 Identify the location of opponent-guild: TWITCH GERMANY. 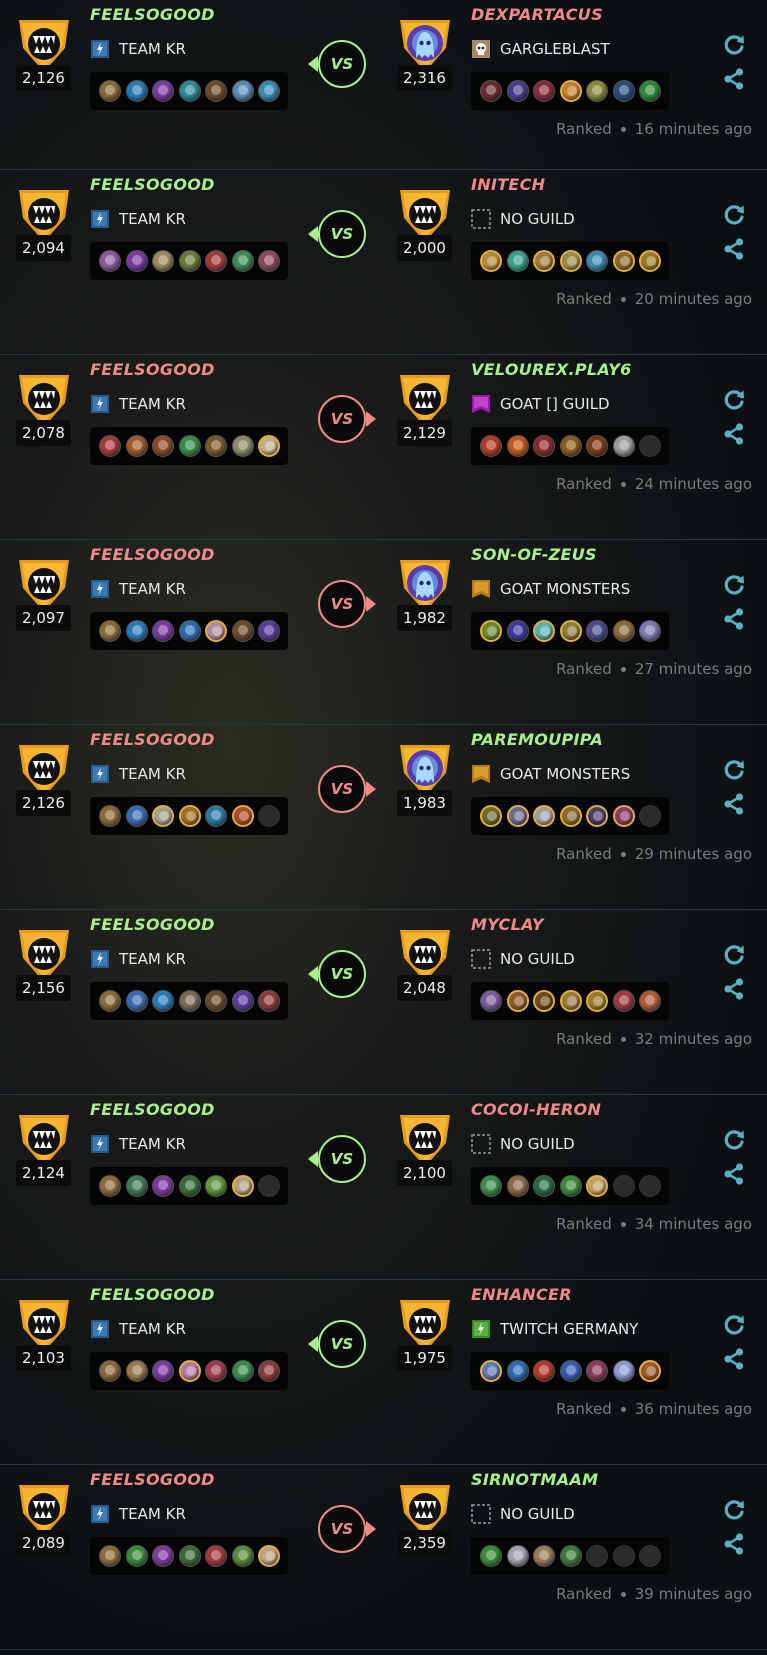
(554, 1329).